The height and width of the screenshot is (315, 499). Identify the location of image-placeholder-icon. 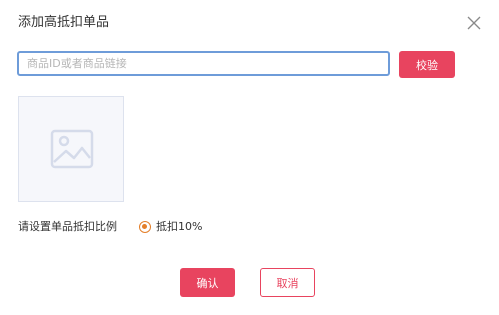
(72, 149).